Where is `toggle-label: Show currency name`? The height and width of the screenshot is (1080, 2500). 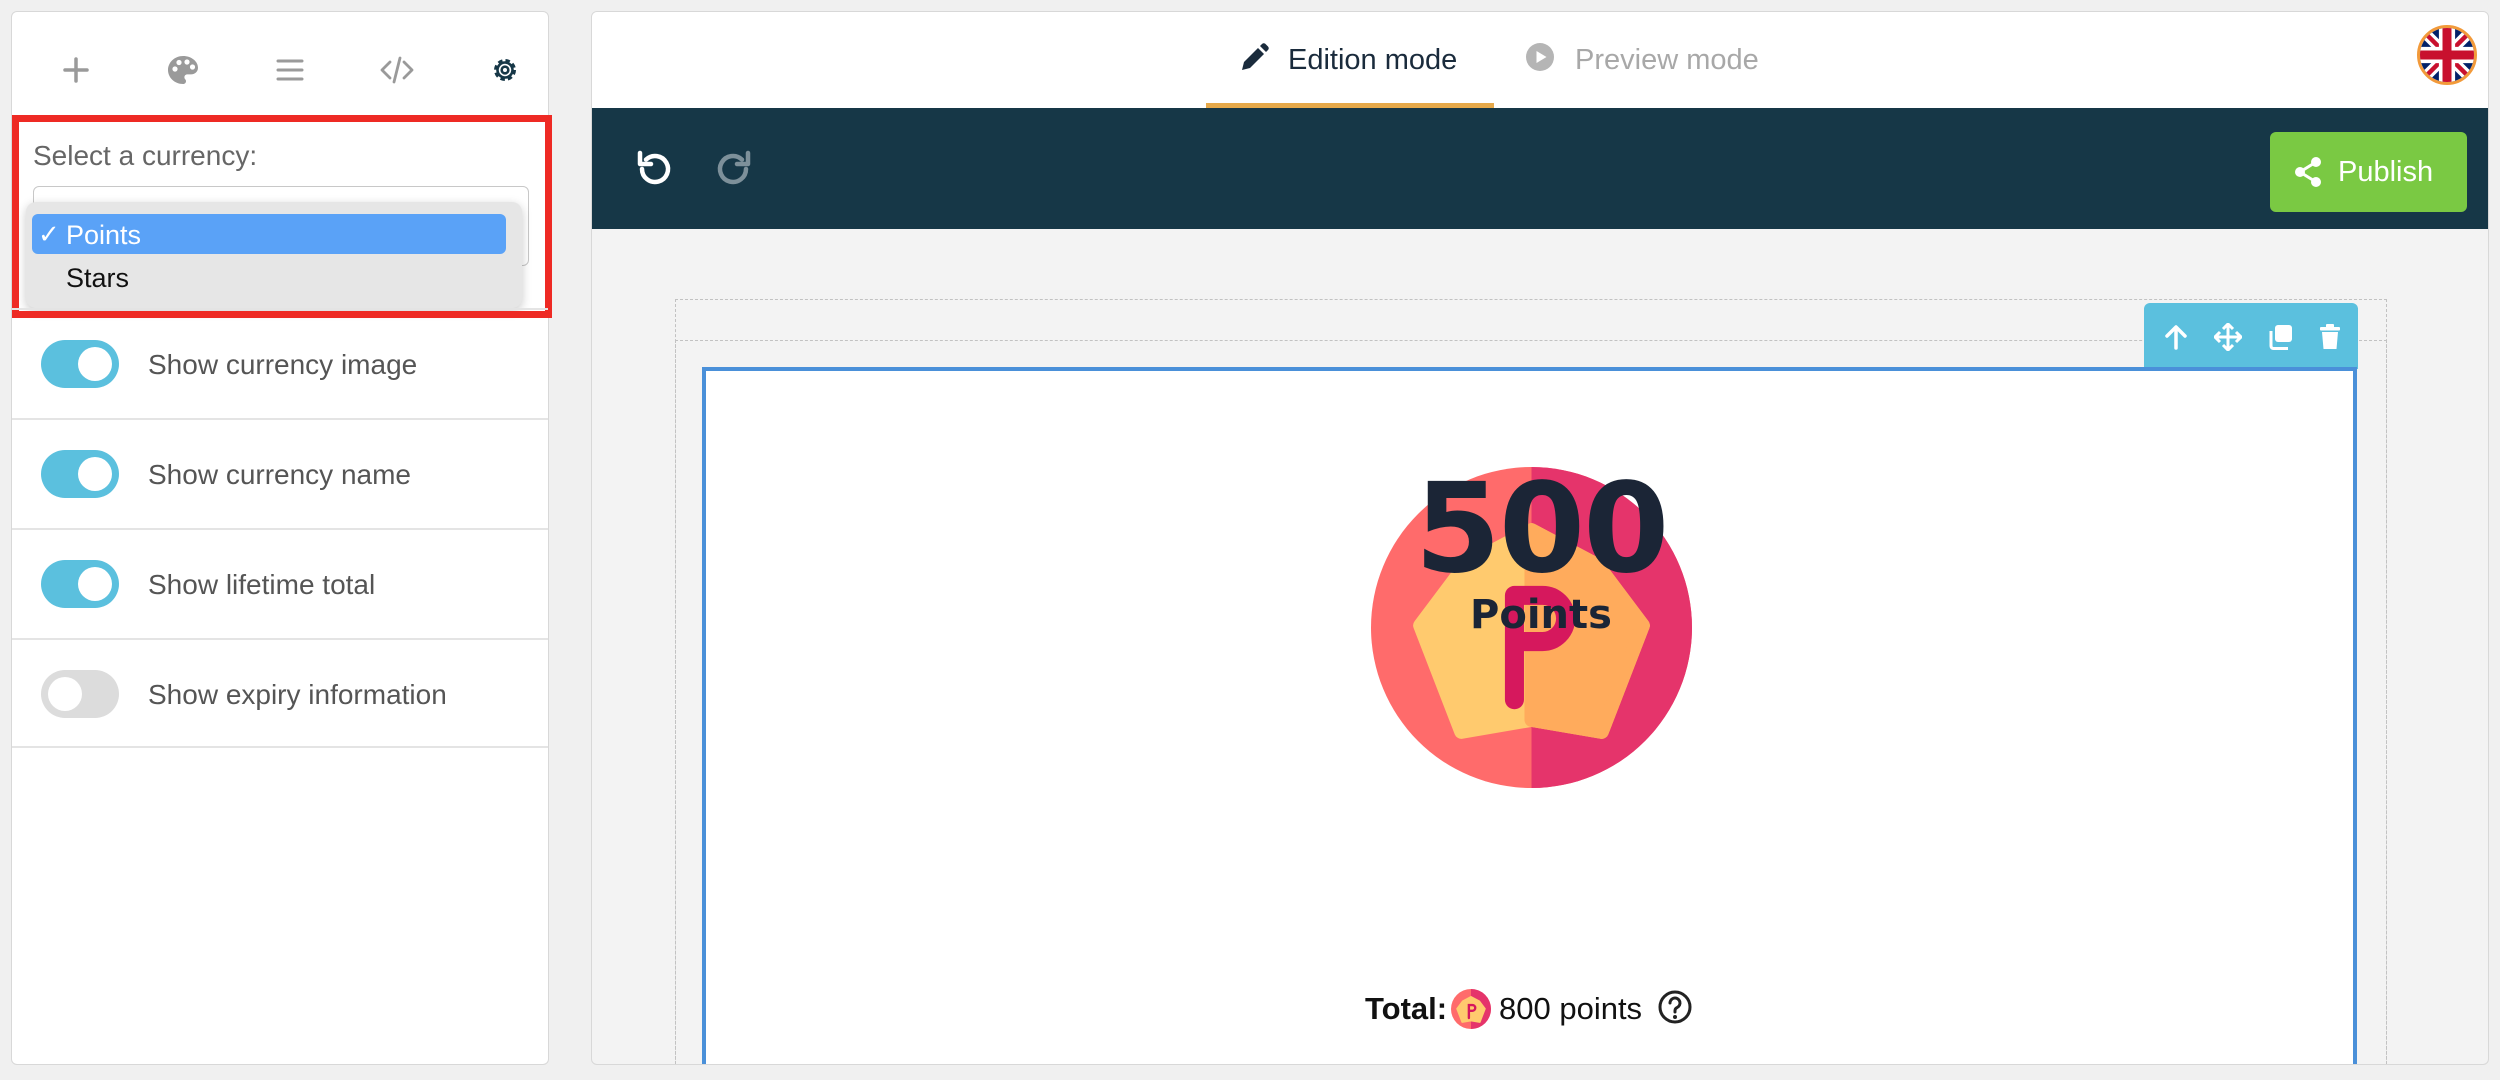 toggle-label: Show currency name is located at coordinates (280, 474).